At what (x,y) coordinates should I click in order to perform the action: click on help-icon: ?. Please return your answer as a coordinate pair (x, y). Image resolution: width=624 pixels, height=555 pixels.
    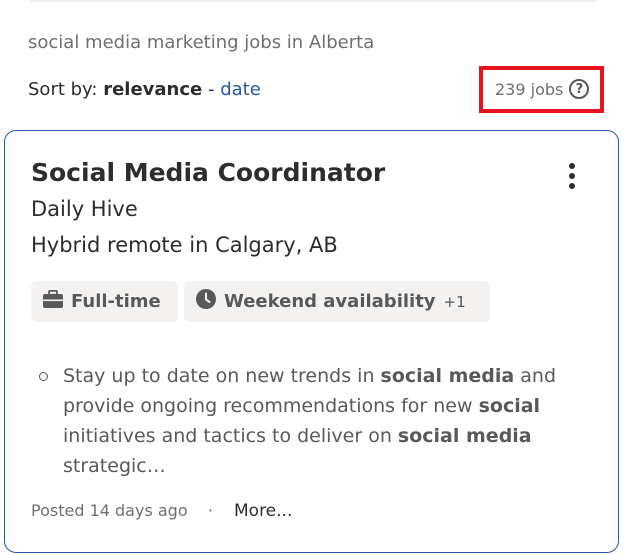
    Looking at the image, I should click on (579, 89).